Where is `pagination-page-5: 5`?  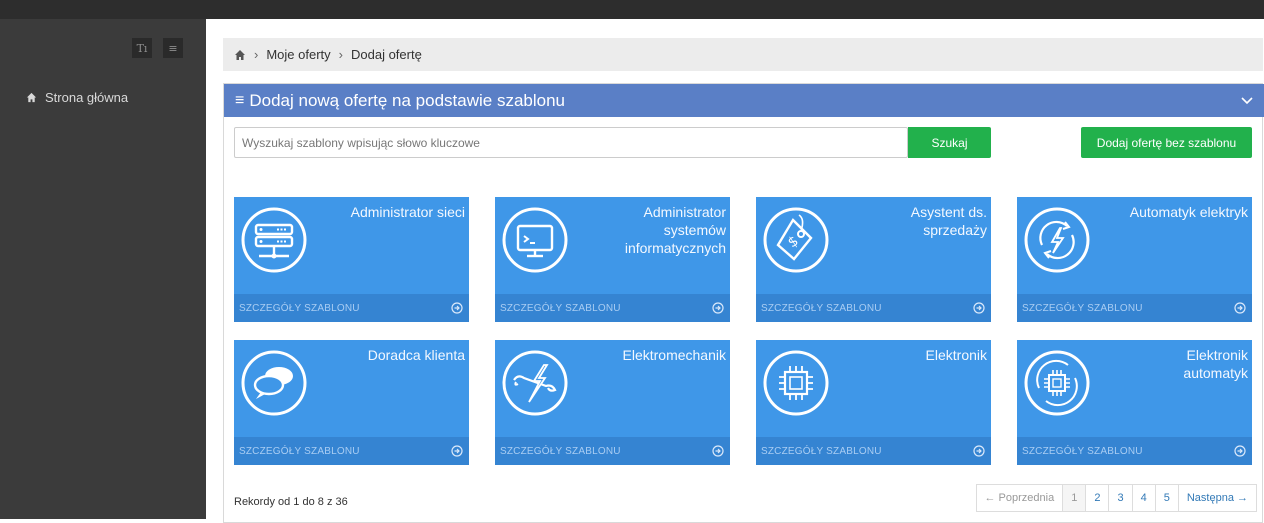
pagination-page-5: 5 is located at coordinates (1167, 498).